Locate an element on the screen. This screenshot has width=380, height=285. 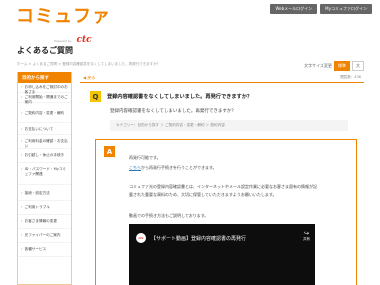
question-category: カテゴリー：目的から探す ＞ ご契約内容・変更・解約 ＞ 契約内容 is located at coordinates (229, 125).